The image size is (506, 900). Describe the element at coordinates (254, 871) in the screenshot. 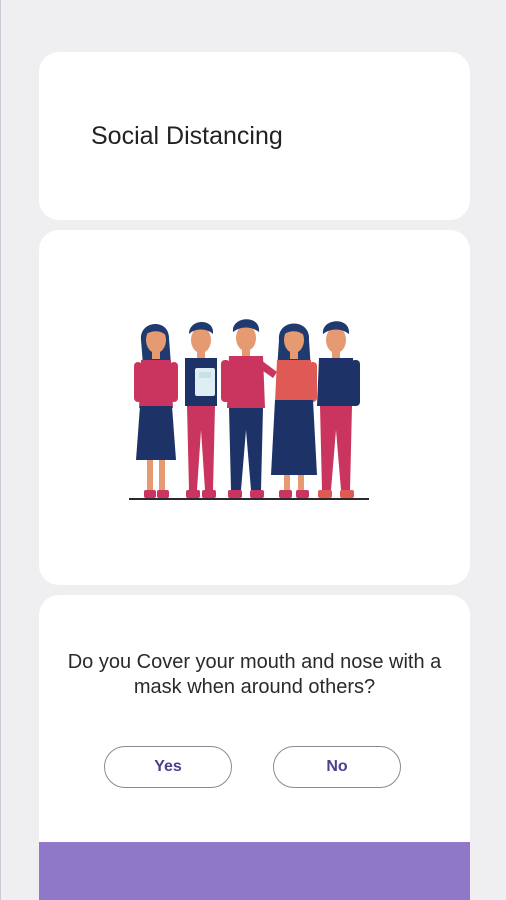

I see `bottom-action-bar` at that location.